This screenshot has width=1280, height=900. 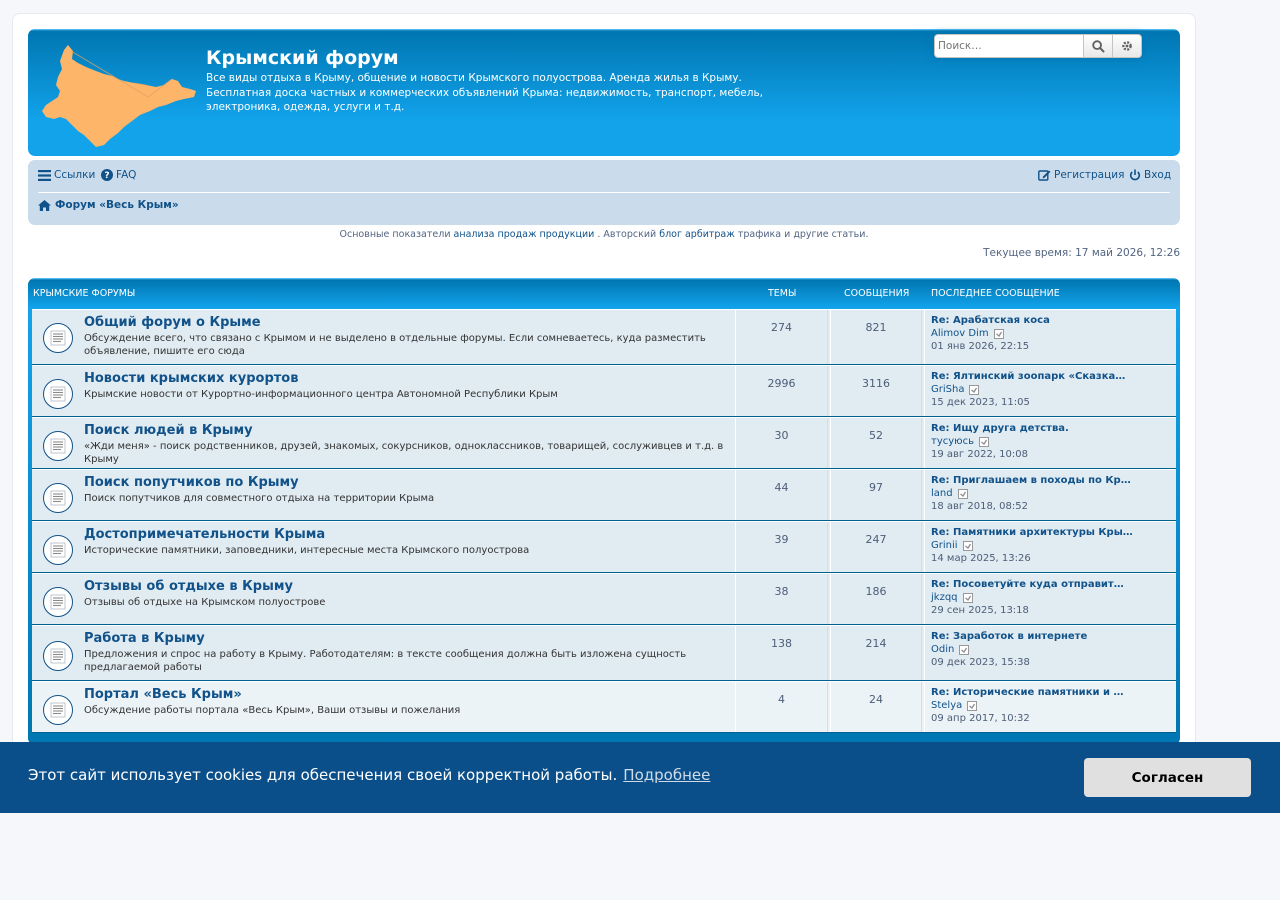 I want to click on last-post-title: Re: Заработок в интернете, so click(x=1009, y=636).